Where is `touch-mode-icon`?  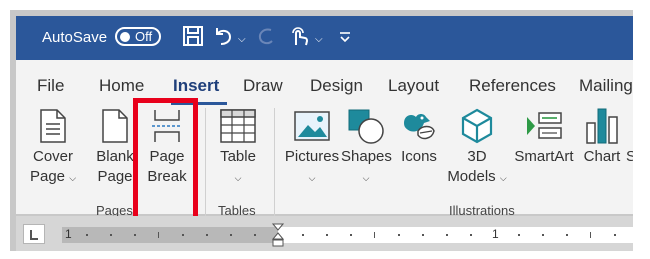
touch-mode-icon is located at coordinates (299, 36).